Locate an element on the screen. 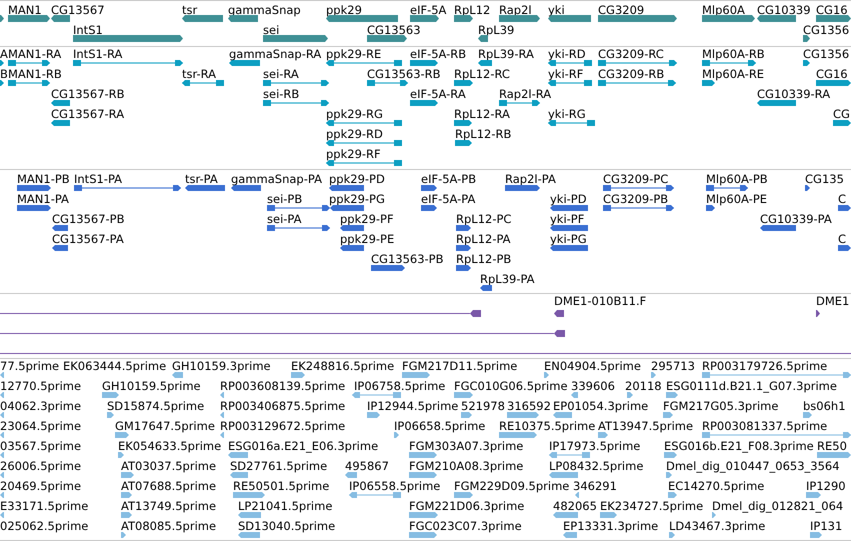  feature-label: CG3209-RC is located at coordinates (631, 54).